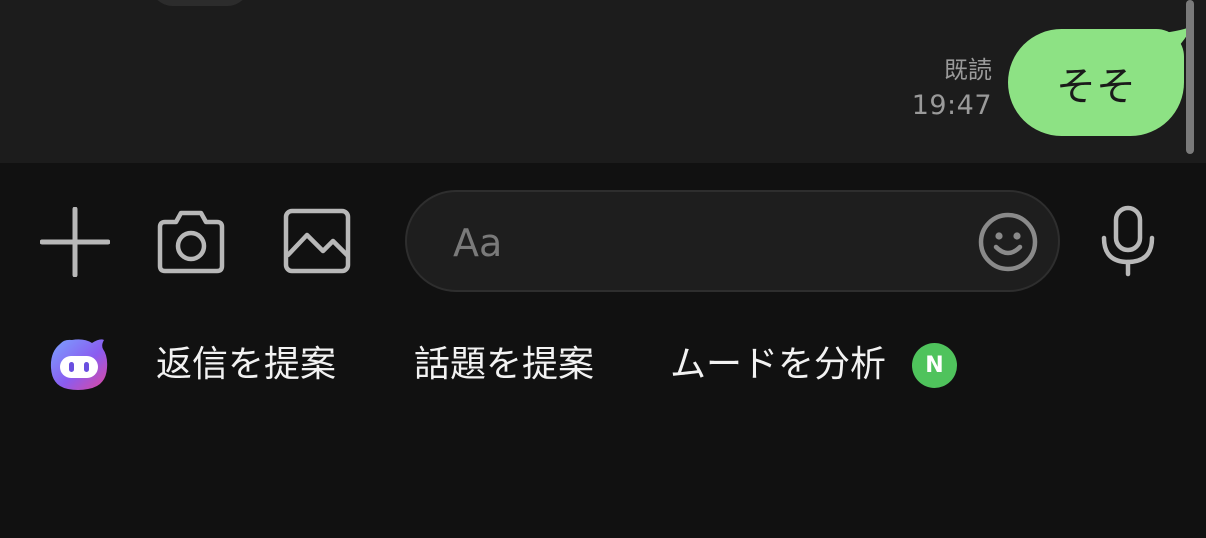  What do you see at coordinates (75, 242) in the screenshot?
I see `plus-icon` at bounding box center [75, 242].